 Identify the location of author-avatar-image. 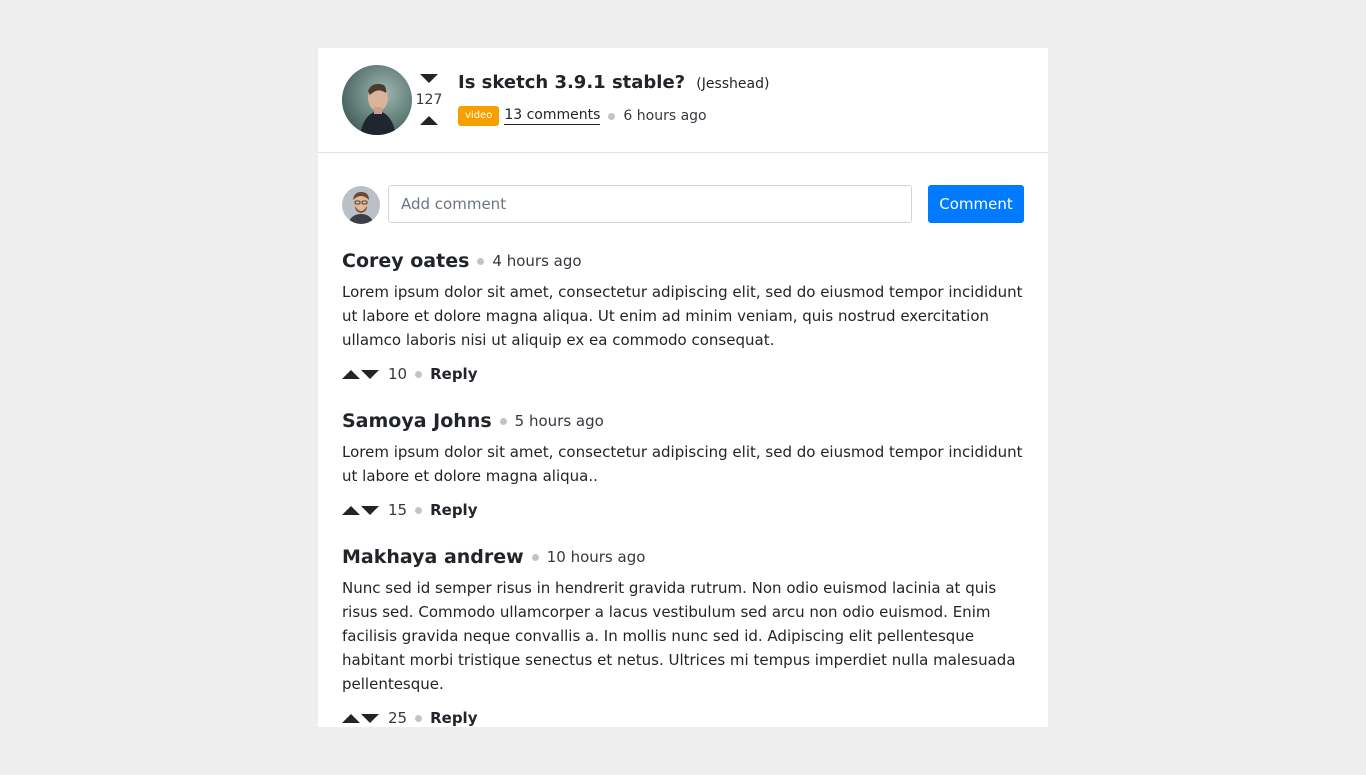
(377, 100).